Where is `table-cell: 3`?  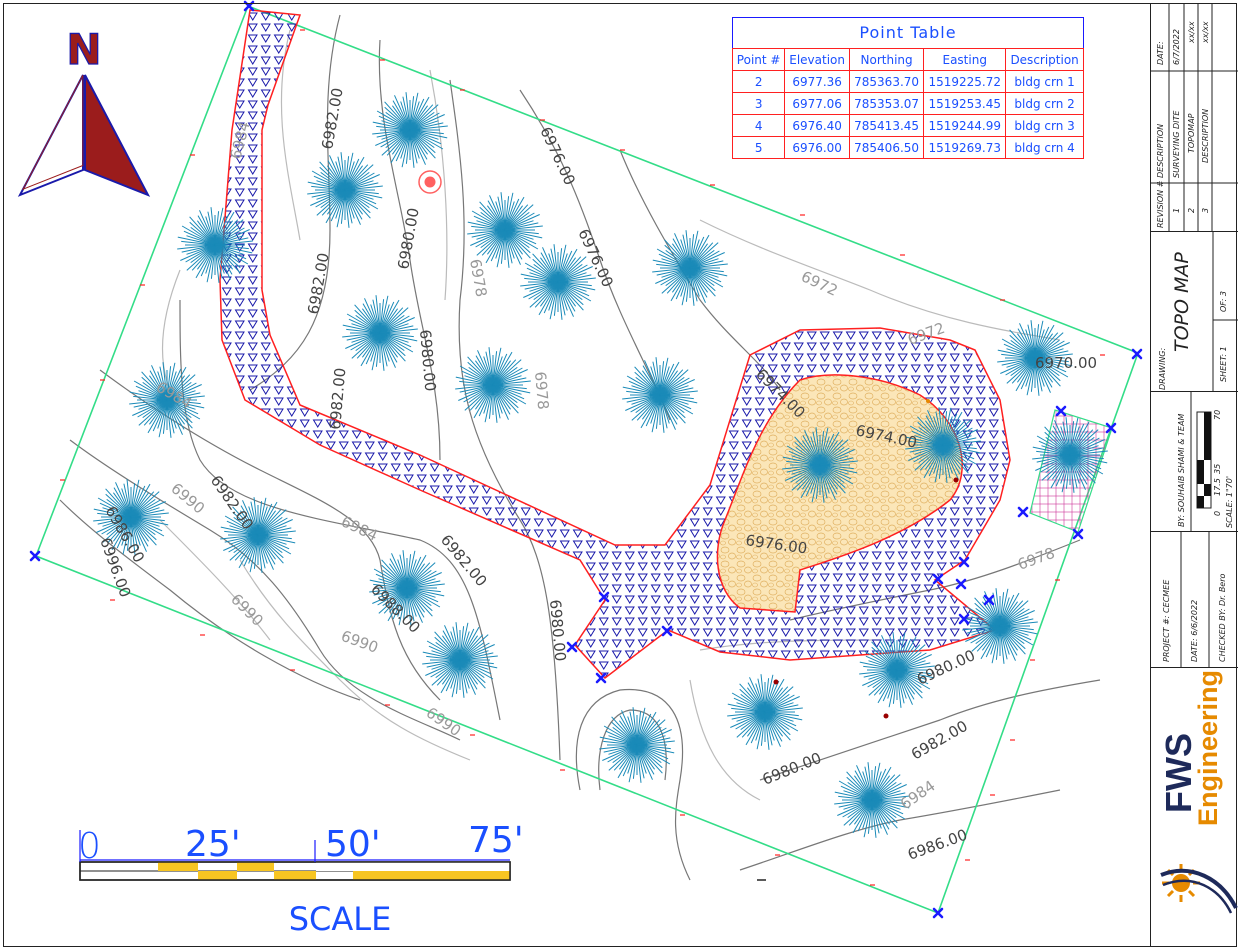
table-cell: 3 is located at coordinates (758, 103).